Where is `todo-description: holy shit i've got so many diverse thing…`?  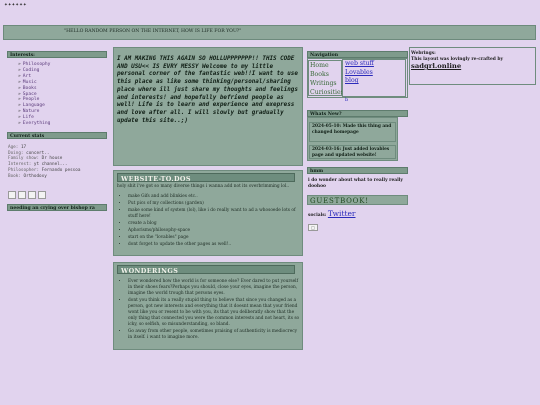 todo-description: holy shit i've got so many diverse thing… is located at coordinates (203, 186).